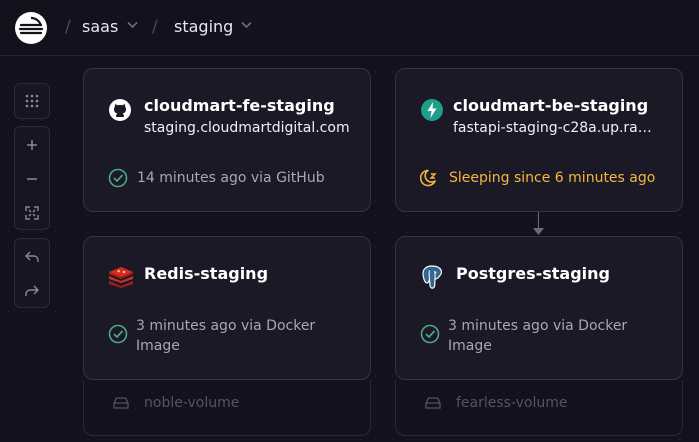  I want to click on service-name: cloudmart-fe-staging, so click(239, 105).